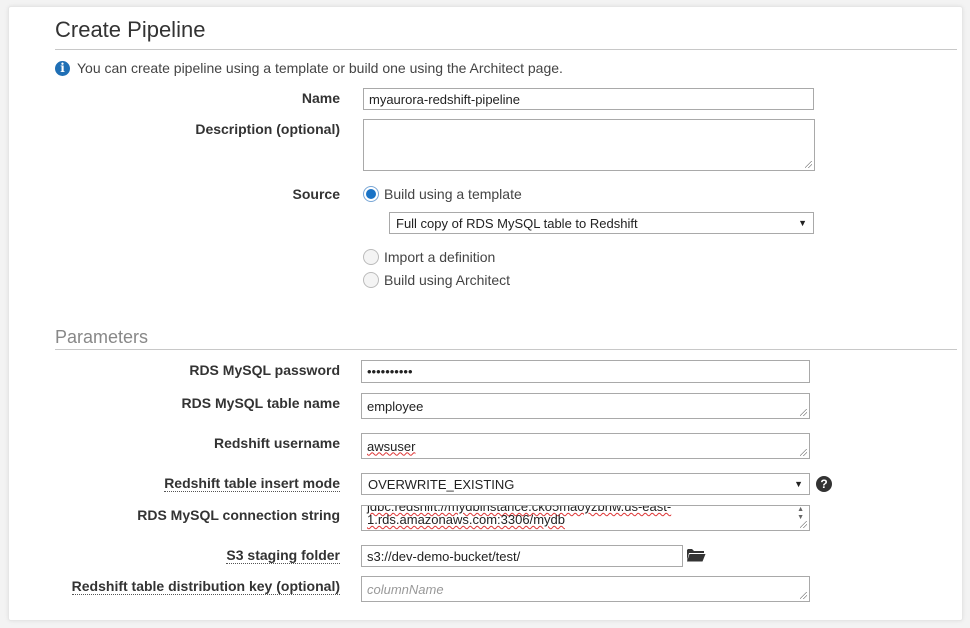 The height and width of the screenshot is (628, 970). What do you see at coordinates (585, 484) in the screenshot?
I see `insert-mode-select: OVERWRITE_EXISTING ▼` at bounding box center [585, 484].